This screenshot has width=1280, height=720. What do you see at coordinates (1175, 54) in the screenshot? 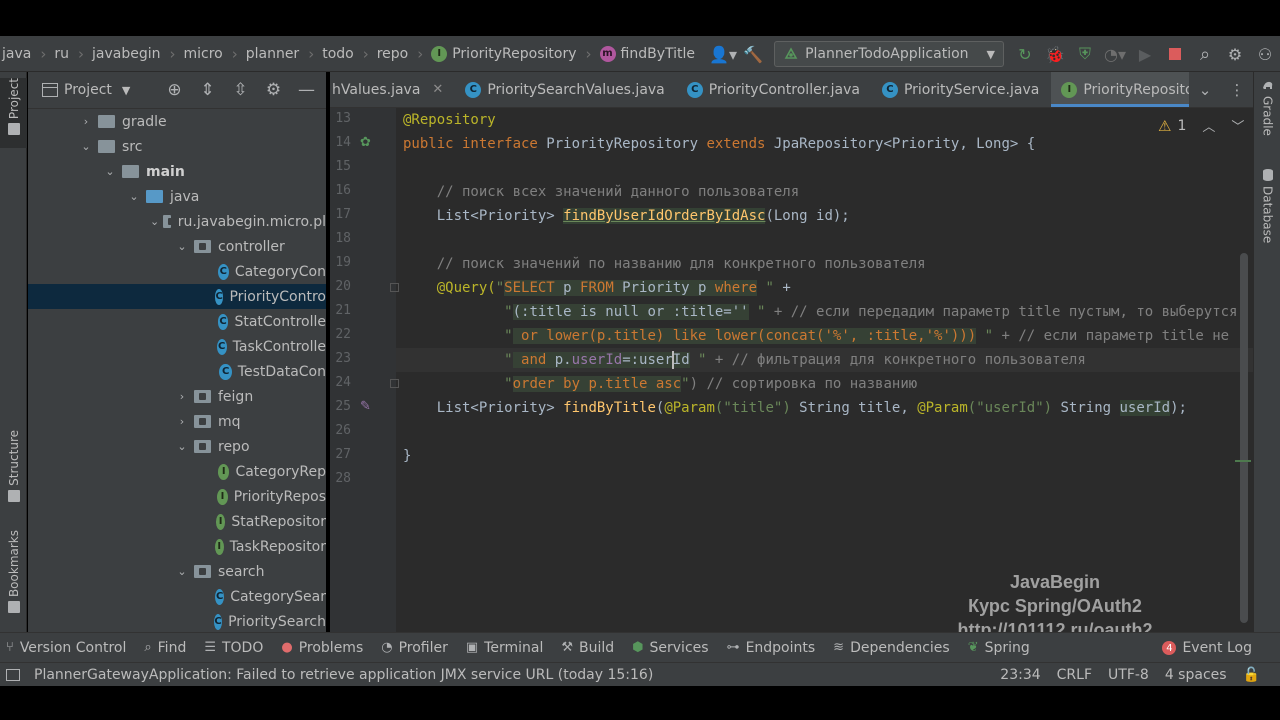
I see `stop-icon` at bounding box center [1175, 54].